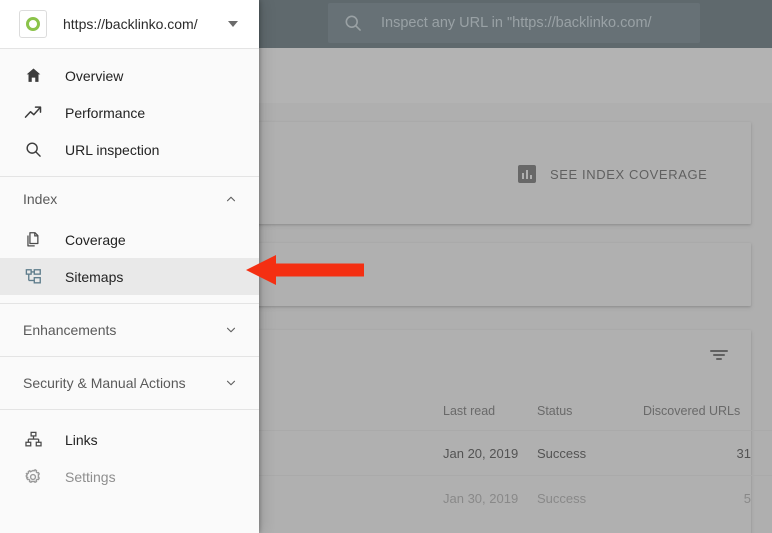  I want to click on sidebar-item-performance: Performance, so click(129, 112).